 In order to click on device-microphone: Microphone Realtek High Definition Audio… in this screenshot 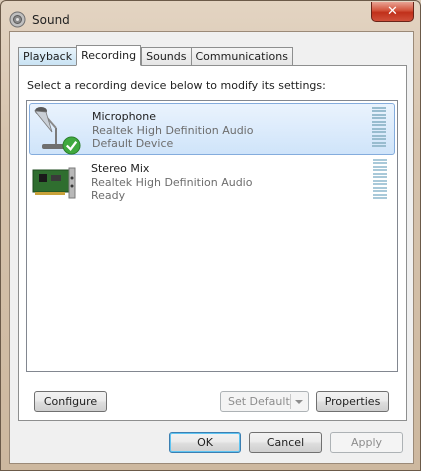, I will do `click(212, 129)`.